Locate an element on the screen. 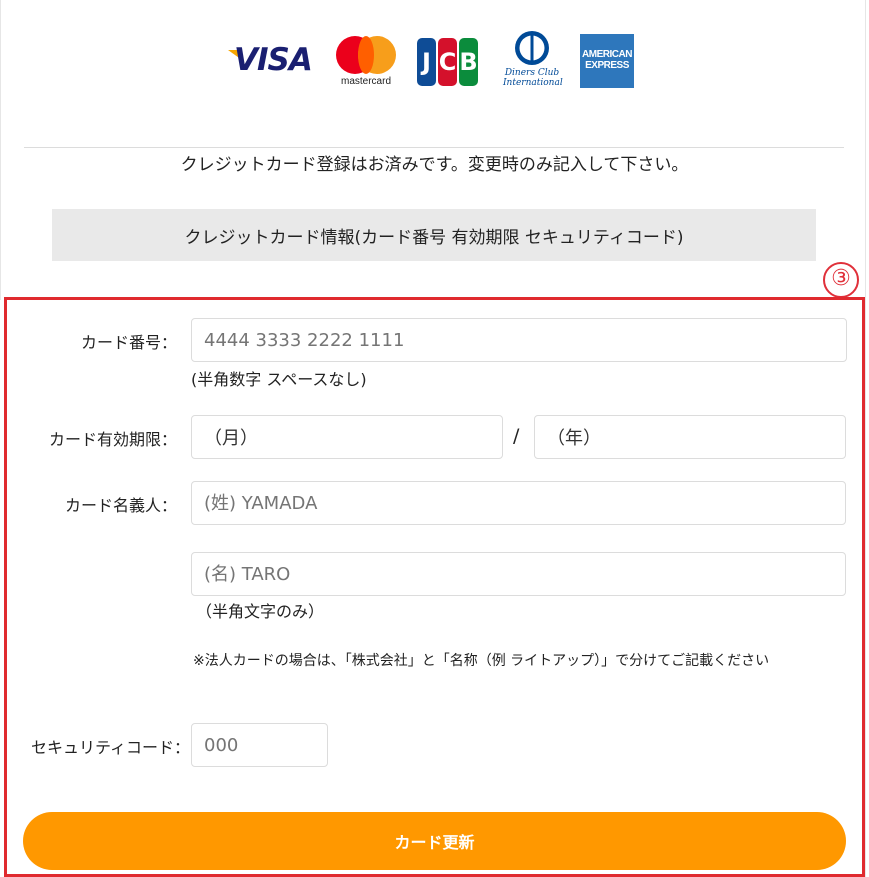 The width and height of the screenshot is (869, 877). security-code-input is located at coordinates (259, 745).